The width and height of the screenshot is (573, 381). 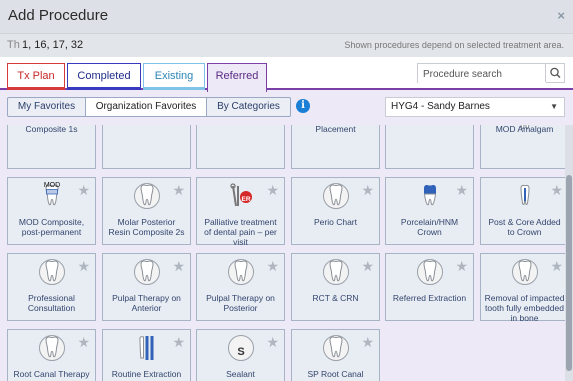 What do you see at coordinates (561, 15) in the screenshot?
I see `close-icon: ×` at bounding box center [561, 15].